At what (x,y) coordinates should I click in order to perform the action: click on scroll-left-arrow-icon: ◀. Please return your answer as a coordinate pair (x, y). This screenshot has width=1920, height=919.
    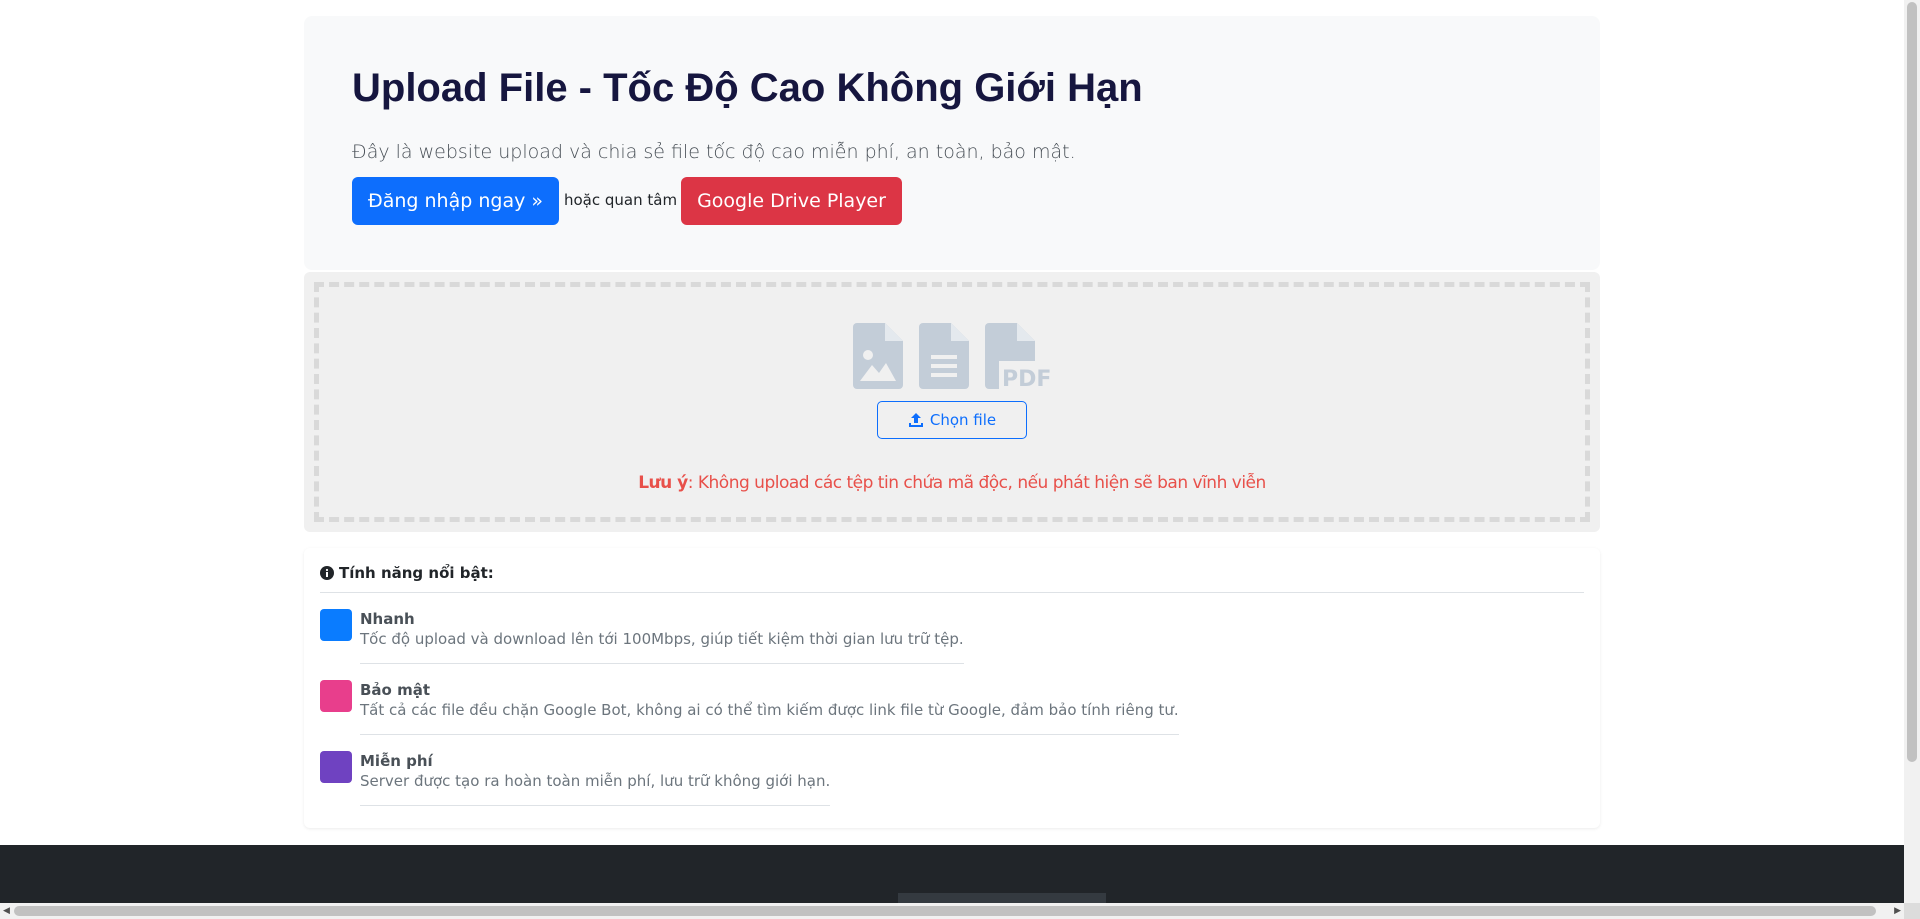
    Looking at the image, I should click on (6, 910).